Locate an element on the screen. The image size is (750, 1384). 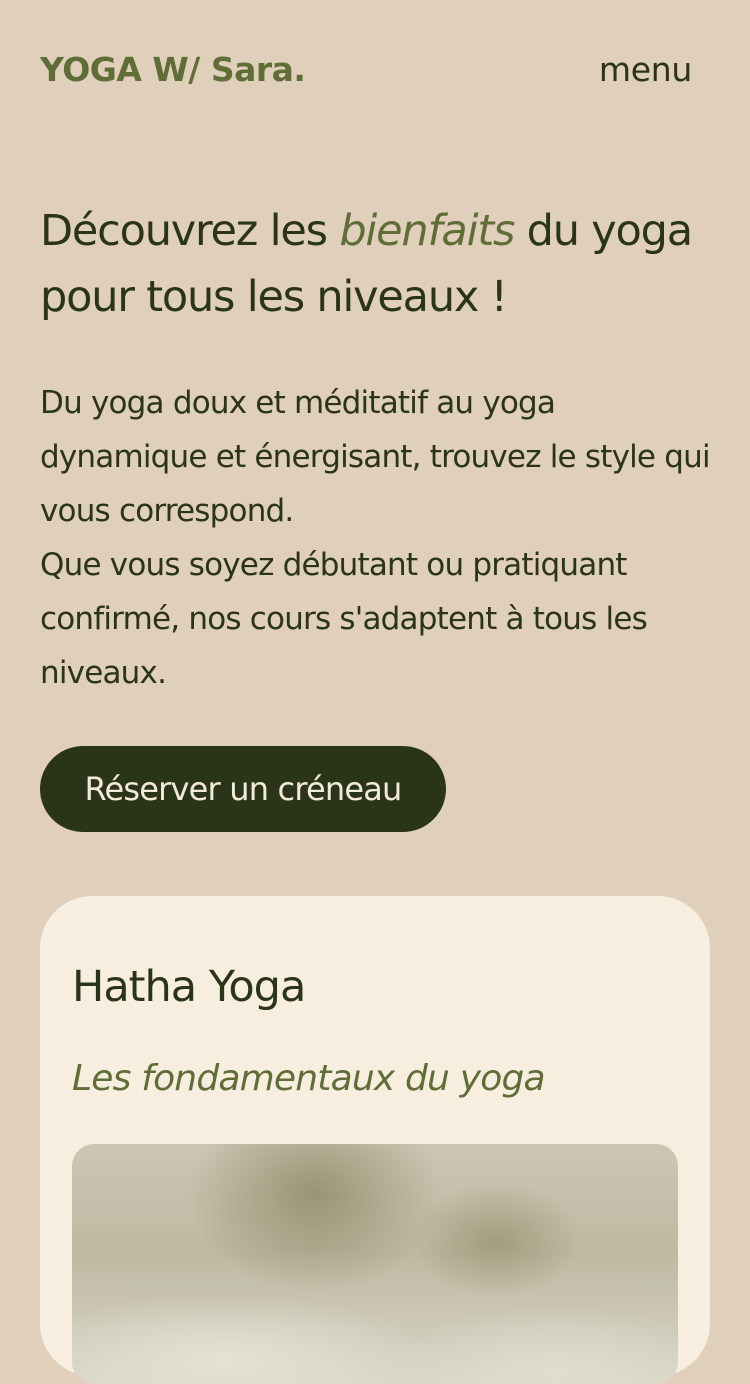
headline-text-start: Découvrez les is located at coordinates (190, 231).